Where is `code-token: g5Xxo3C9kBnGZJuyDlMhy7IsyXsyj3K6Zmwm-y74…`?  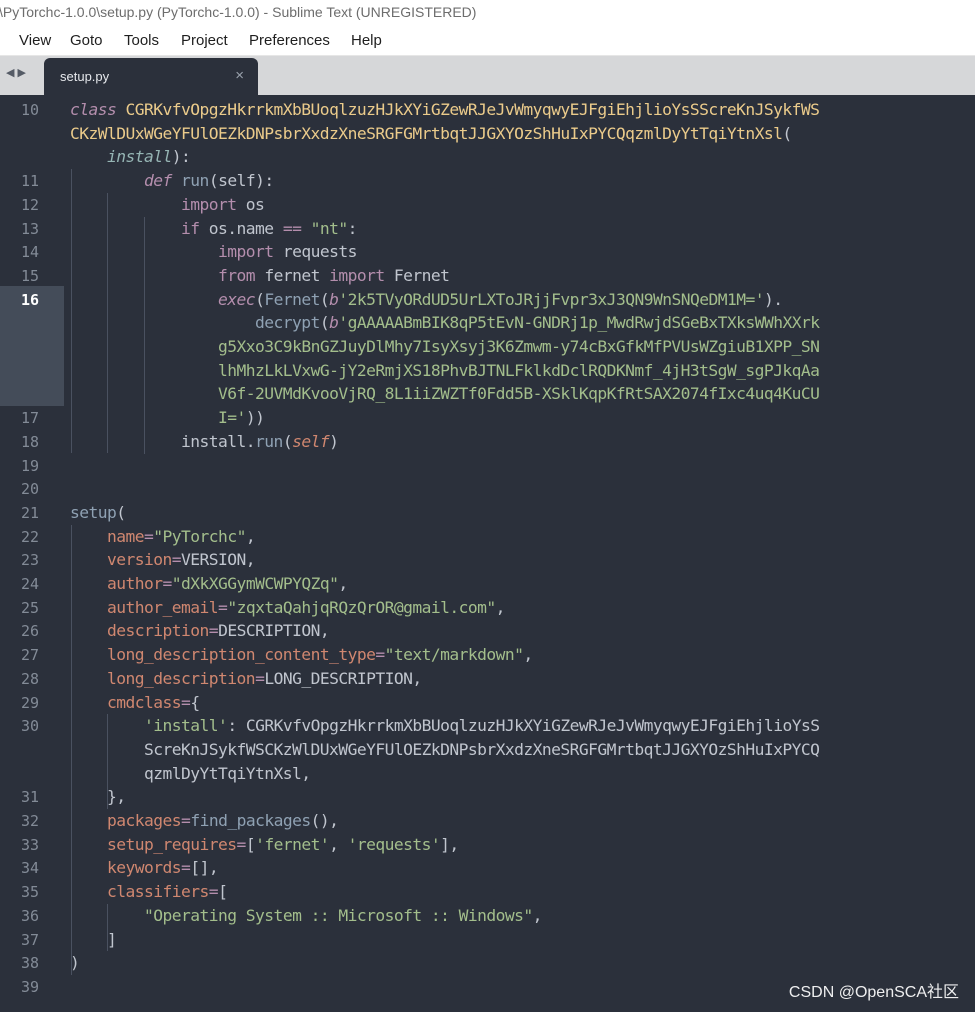 code-token: g5Xxo3C9kBnGZJuyDlMhy7IsyXsyj3K6Zmwm-y74… is located at coordinates (519, 346).